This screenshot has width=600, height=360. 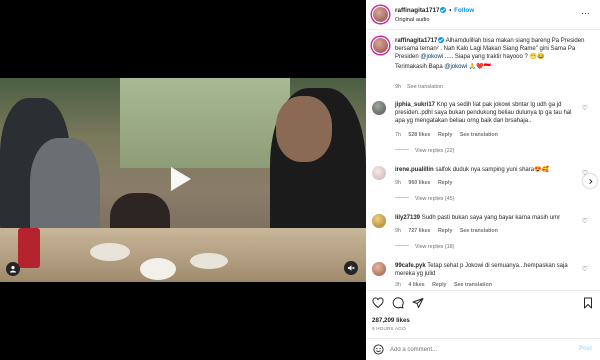 I want to click on comment-username: 99cafe.pyk, so click(x=410, y=266).